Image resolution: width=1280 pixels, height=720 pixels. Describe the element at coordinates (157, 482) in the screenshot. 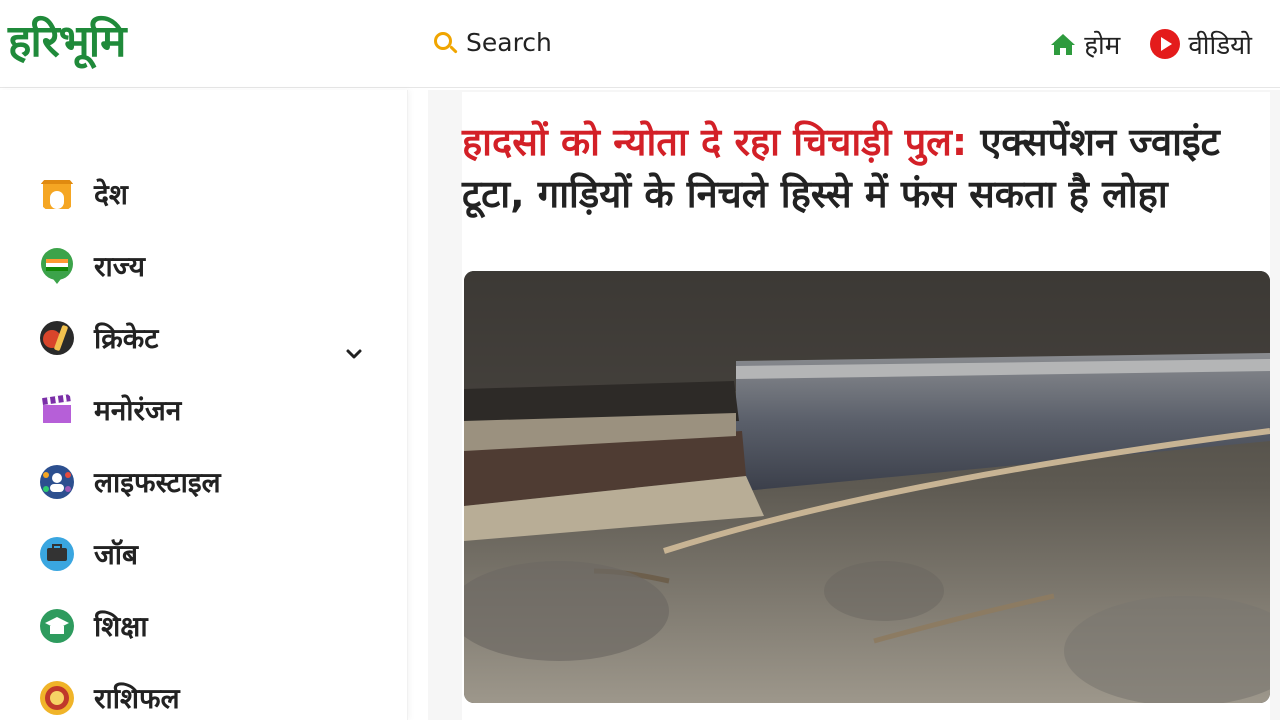

I see `sidebar-item-label: लाइफस्टाइल` at that location.